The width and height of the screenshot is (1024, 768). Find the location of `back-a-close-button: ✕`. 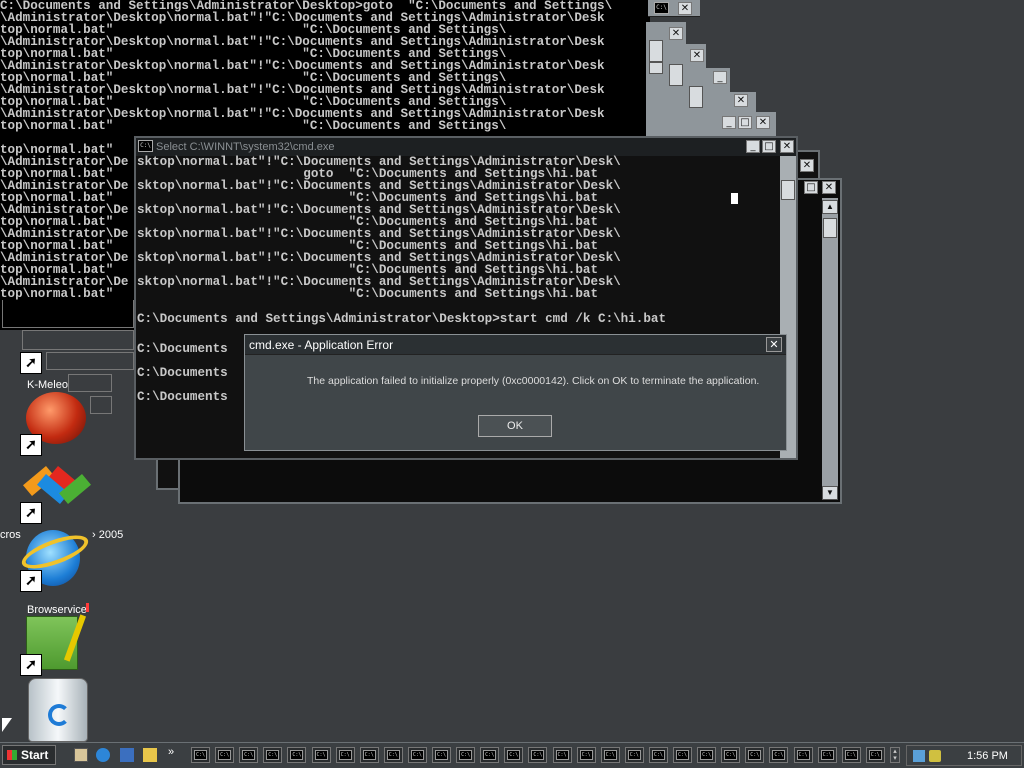

back-a-close-button: ✕ is located at coordinates (807, 165).